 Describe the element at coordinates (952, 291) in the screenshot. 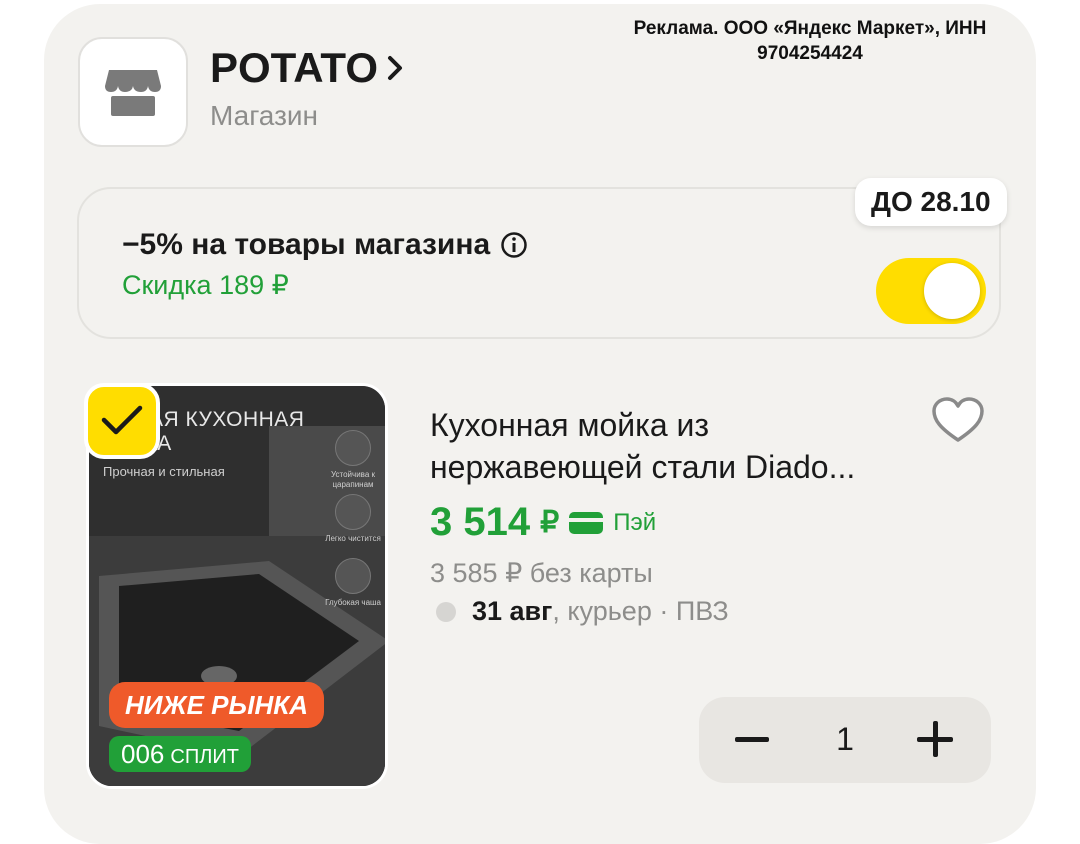

I see `toggle-knob` at that location.